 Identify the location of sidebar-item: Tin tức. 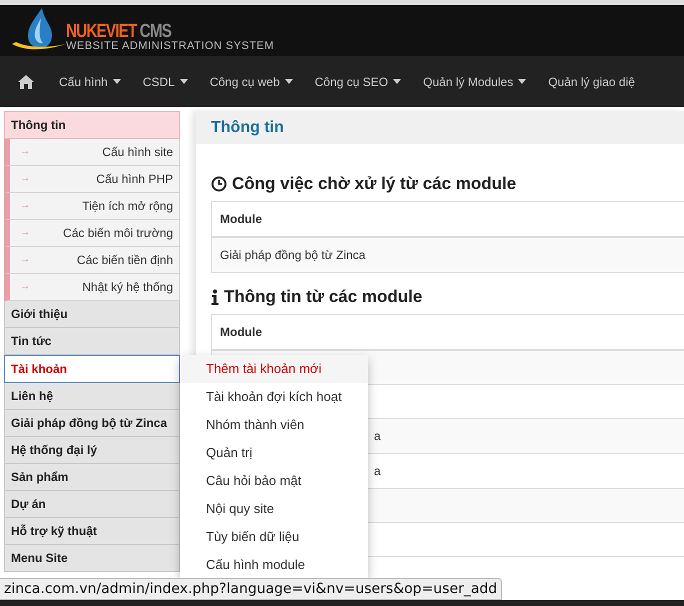
(92, 341).